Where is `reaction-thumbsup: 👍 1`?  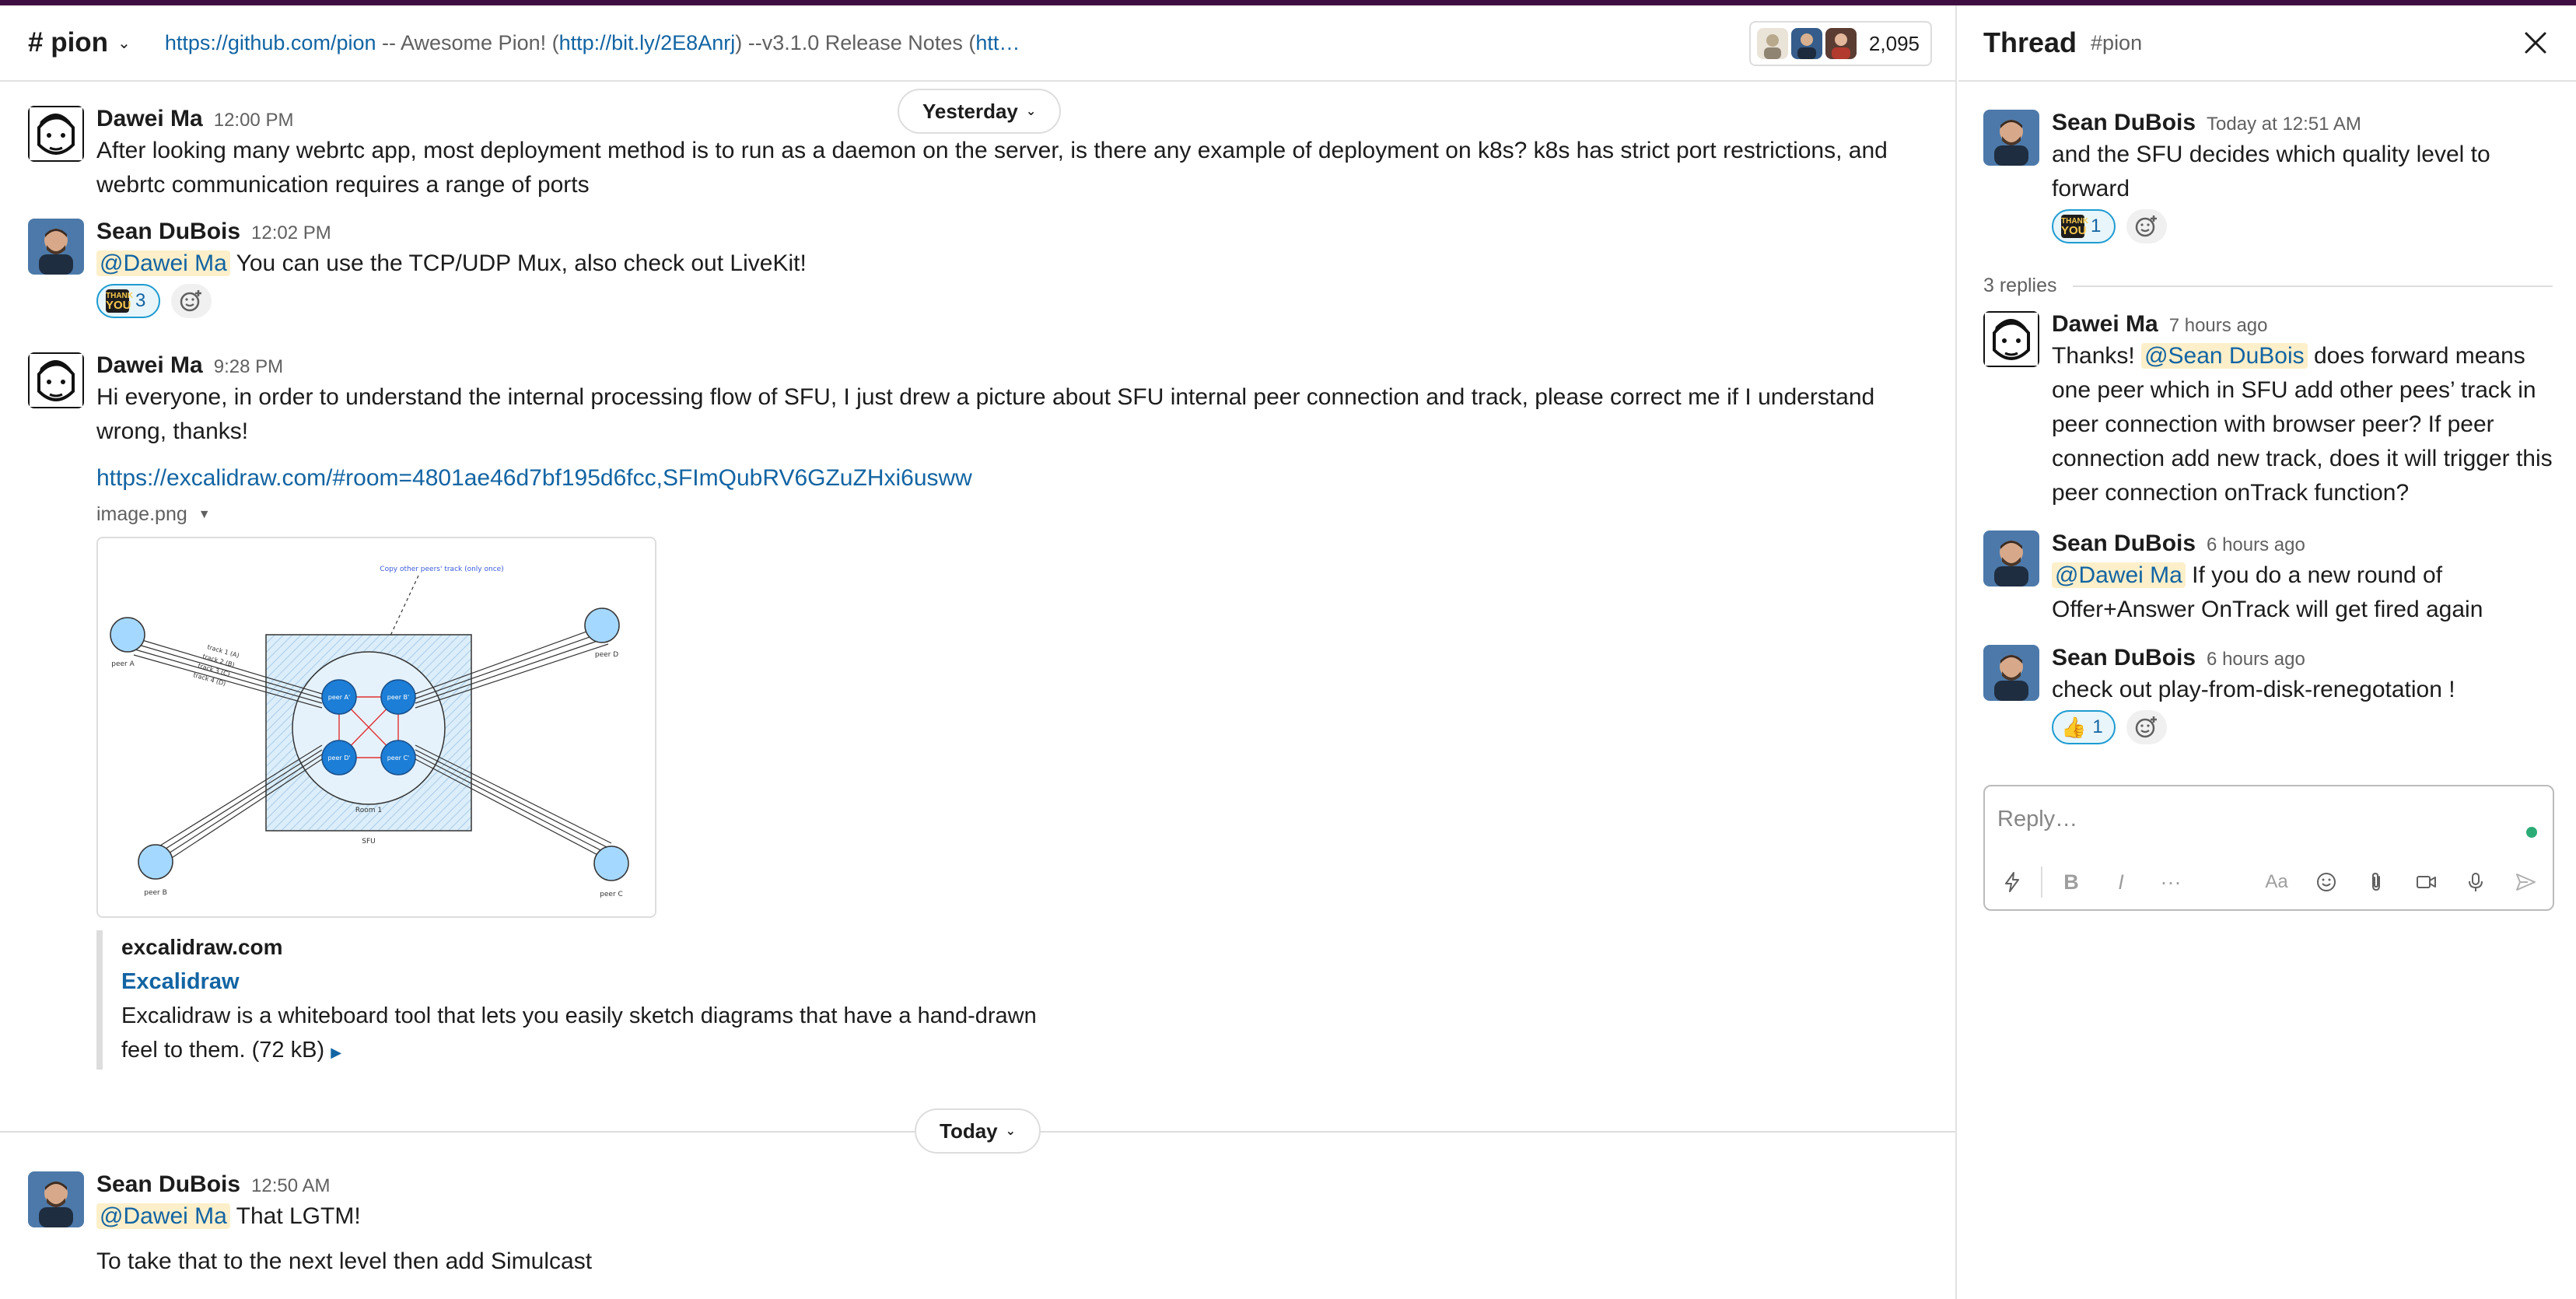
reaction-thumbsup: 👍 1 is located at coordinates (2084, 727).